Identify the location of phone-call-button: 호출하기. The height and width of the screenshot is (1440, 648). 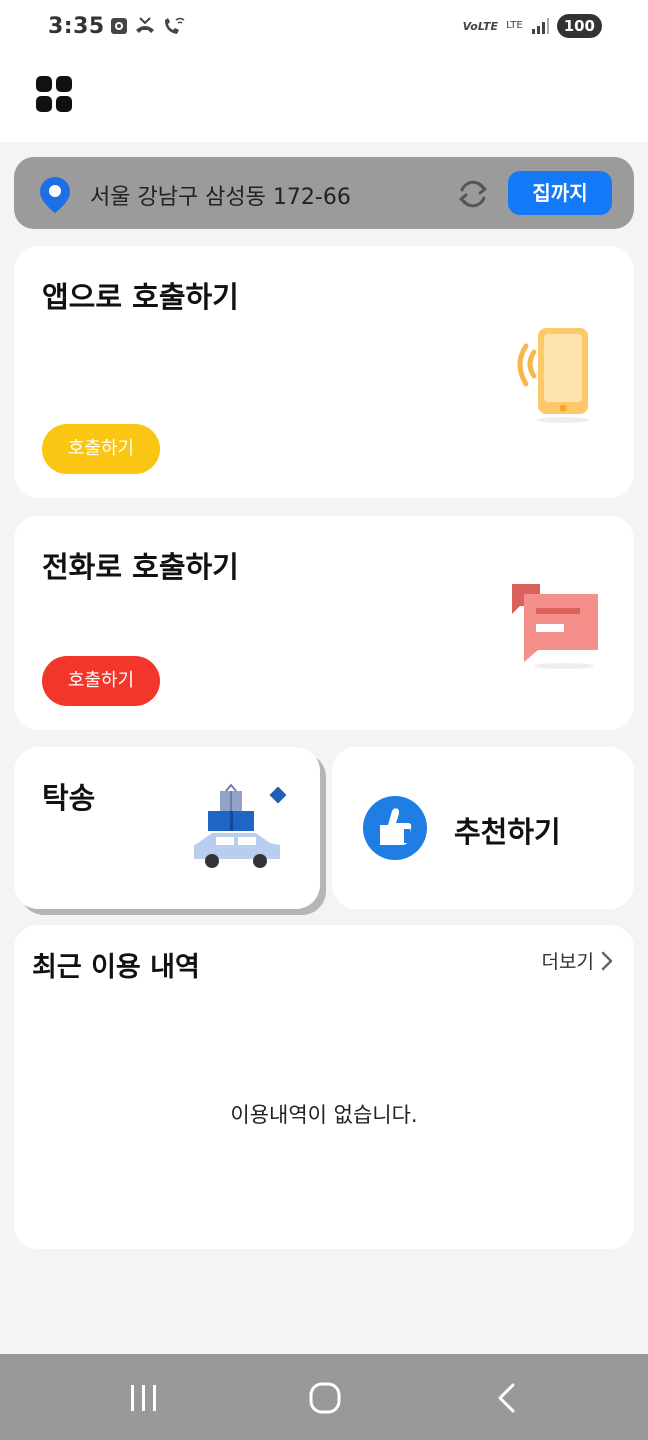
(101, 681).